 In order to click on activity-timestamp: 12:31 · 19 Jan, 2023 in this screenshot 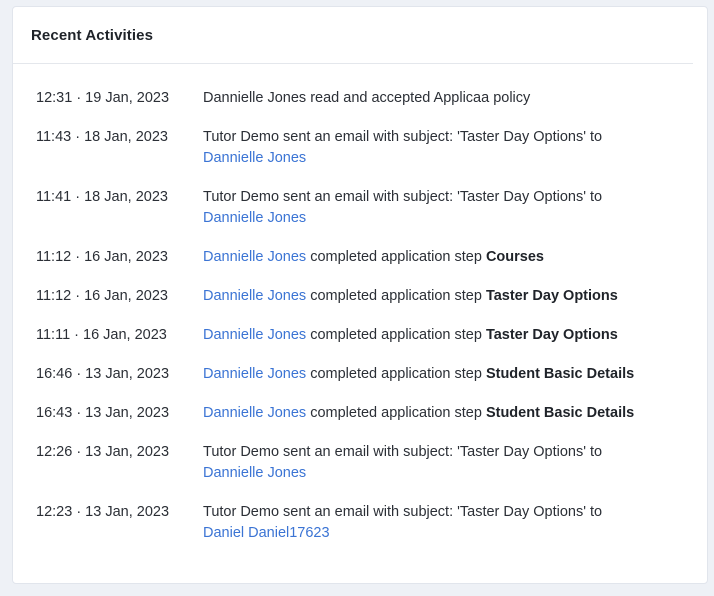, I will do `click(103, 98)`.